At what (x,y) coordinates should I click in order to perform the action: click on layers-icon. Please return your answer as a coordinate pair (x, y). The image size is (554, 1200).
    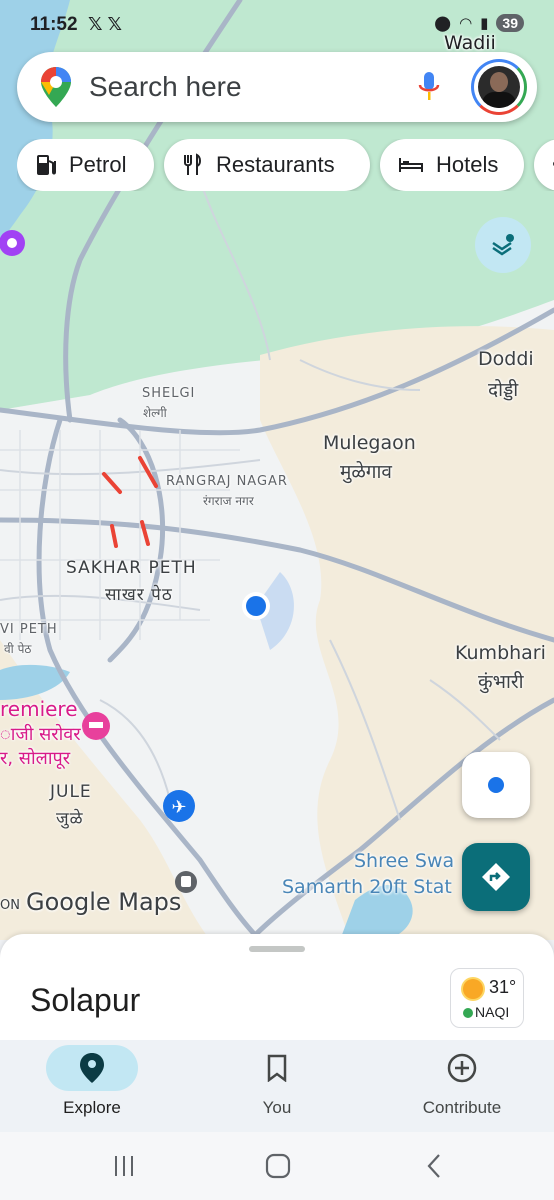
    Looking at the image, I should click on (503, 245).